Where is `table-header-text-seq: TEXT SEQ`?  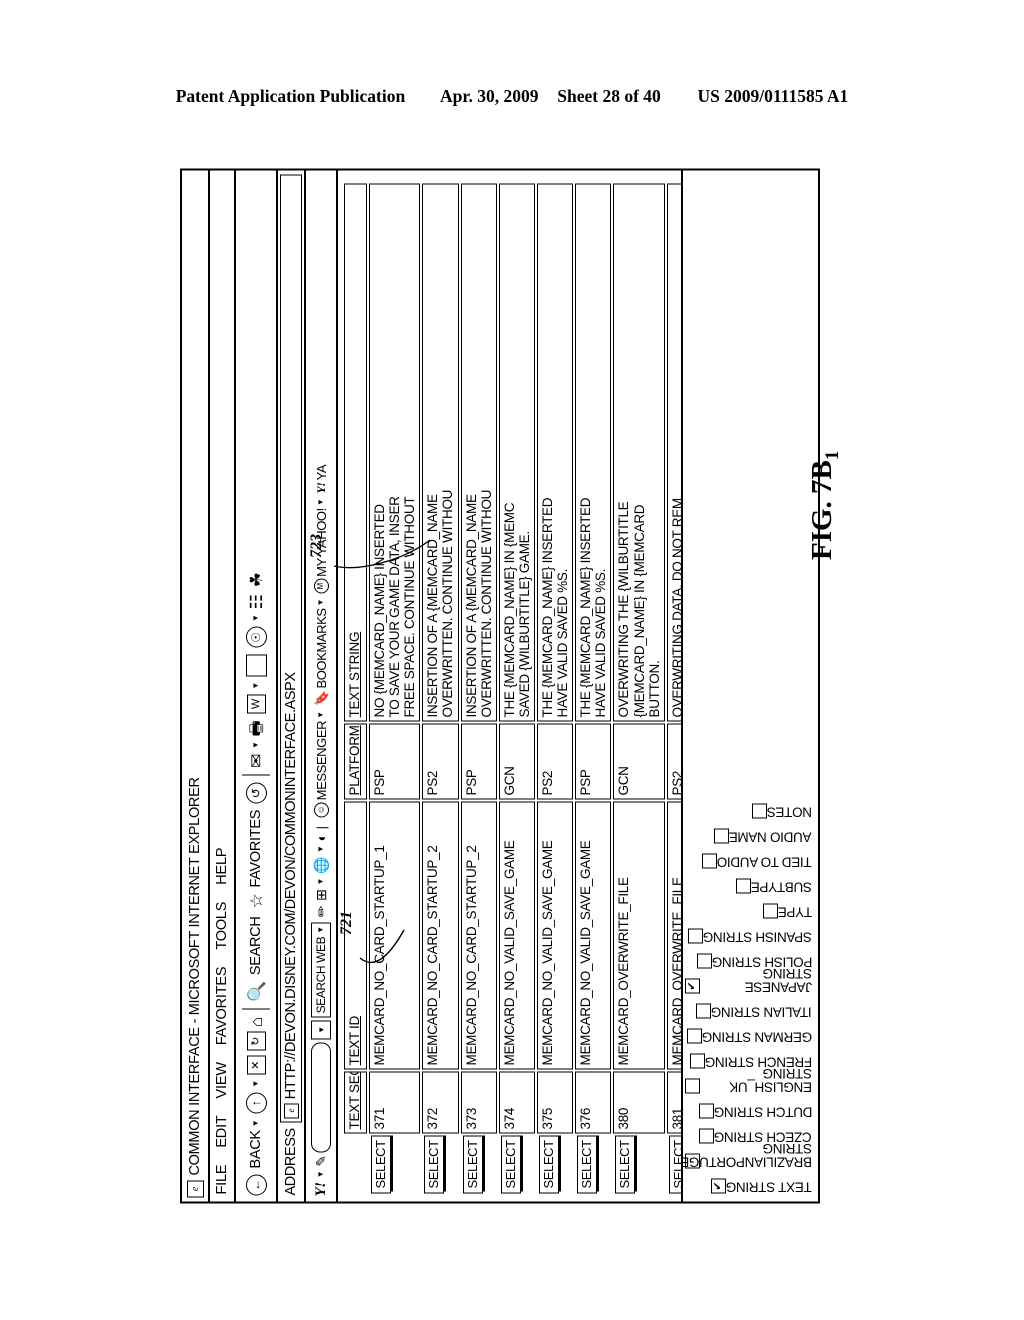 table-header-text-seq: TEXT SEQ is located at coordinates (355, 1102).